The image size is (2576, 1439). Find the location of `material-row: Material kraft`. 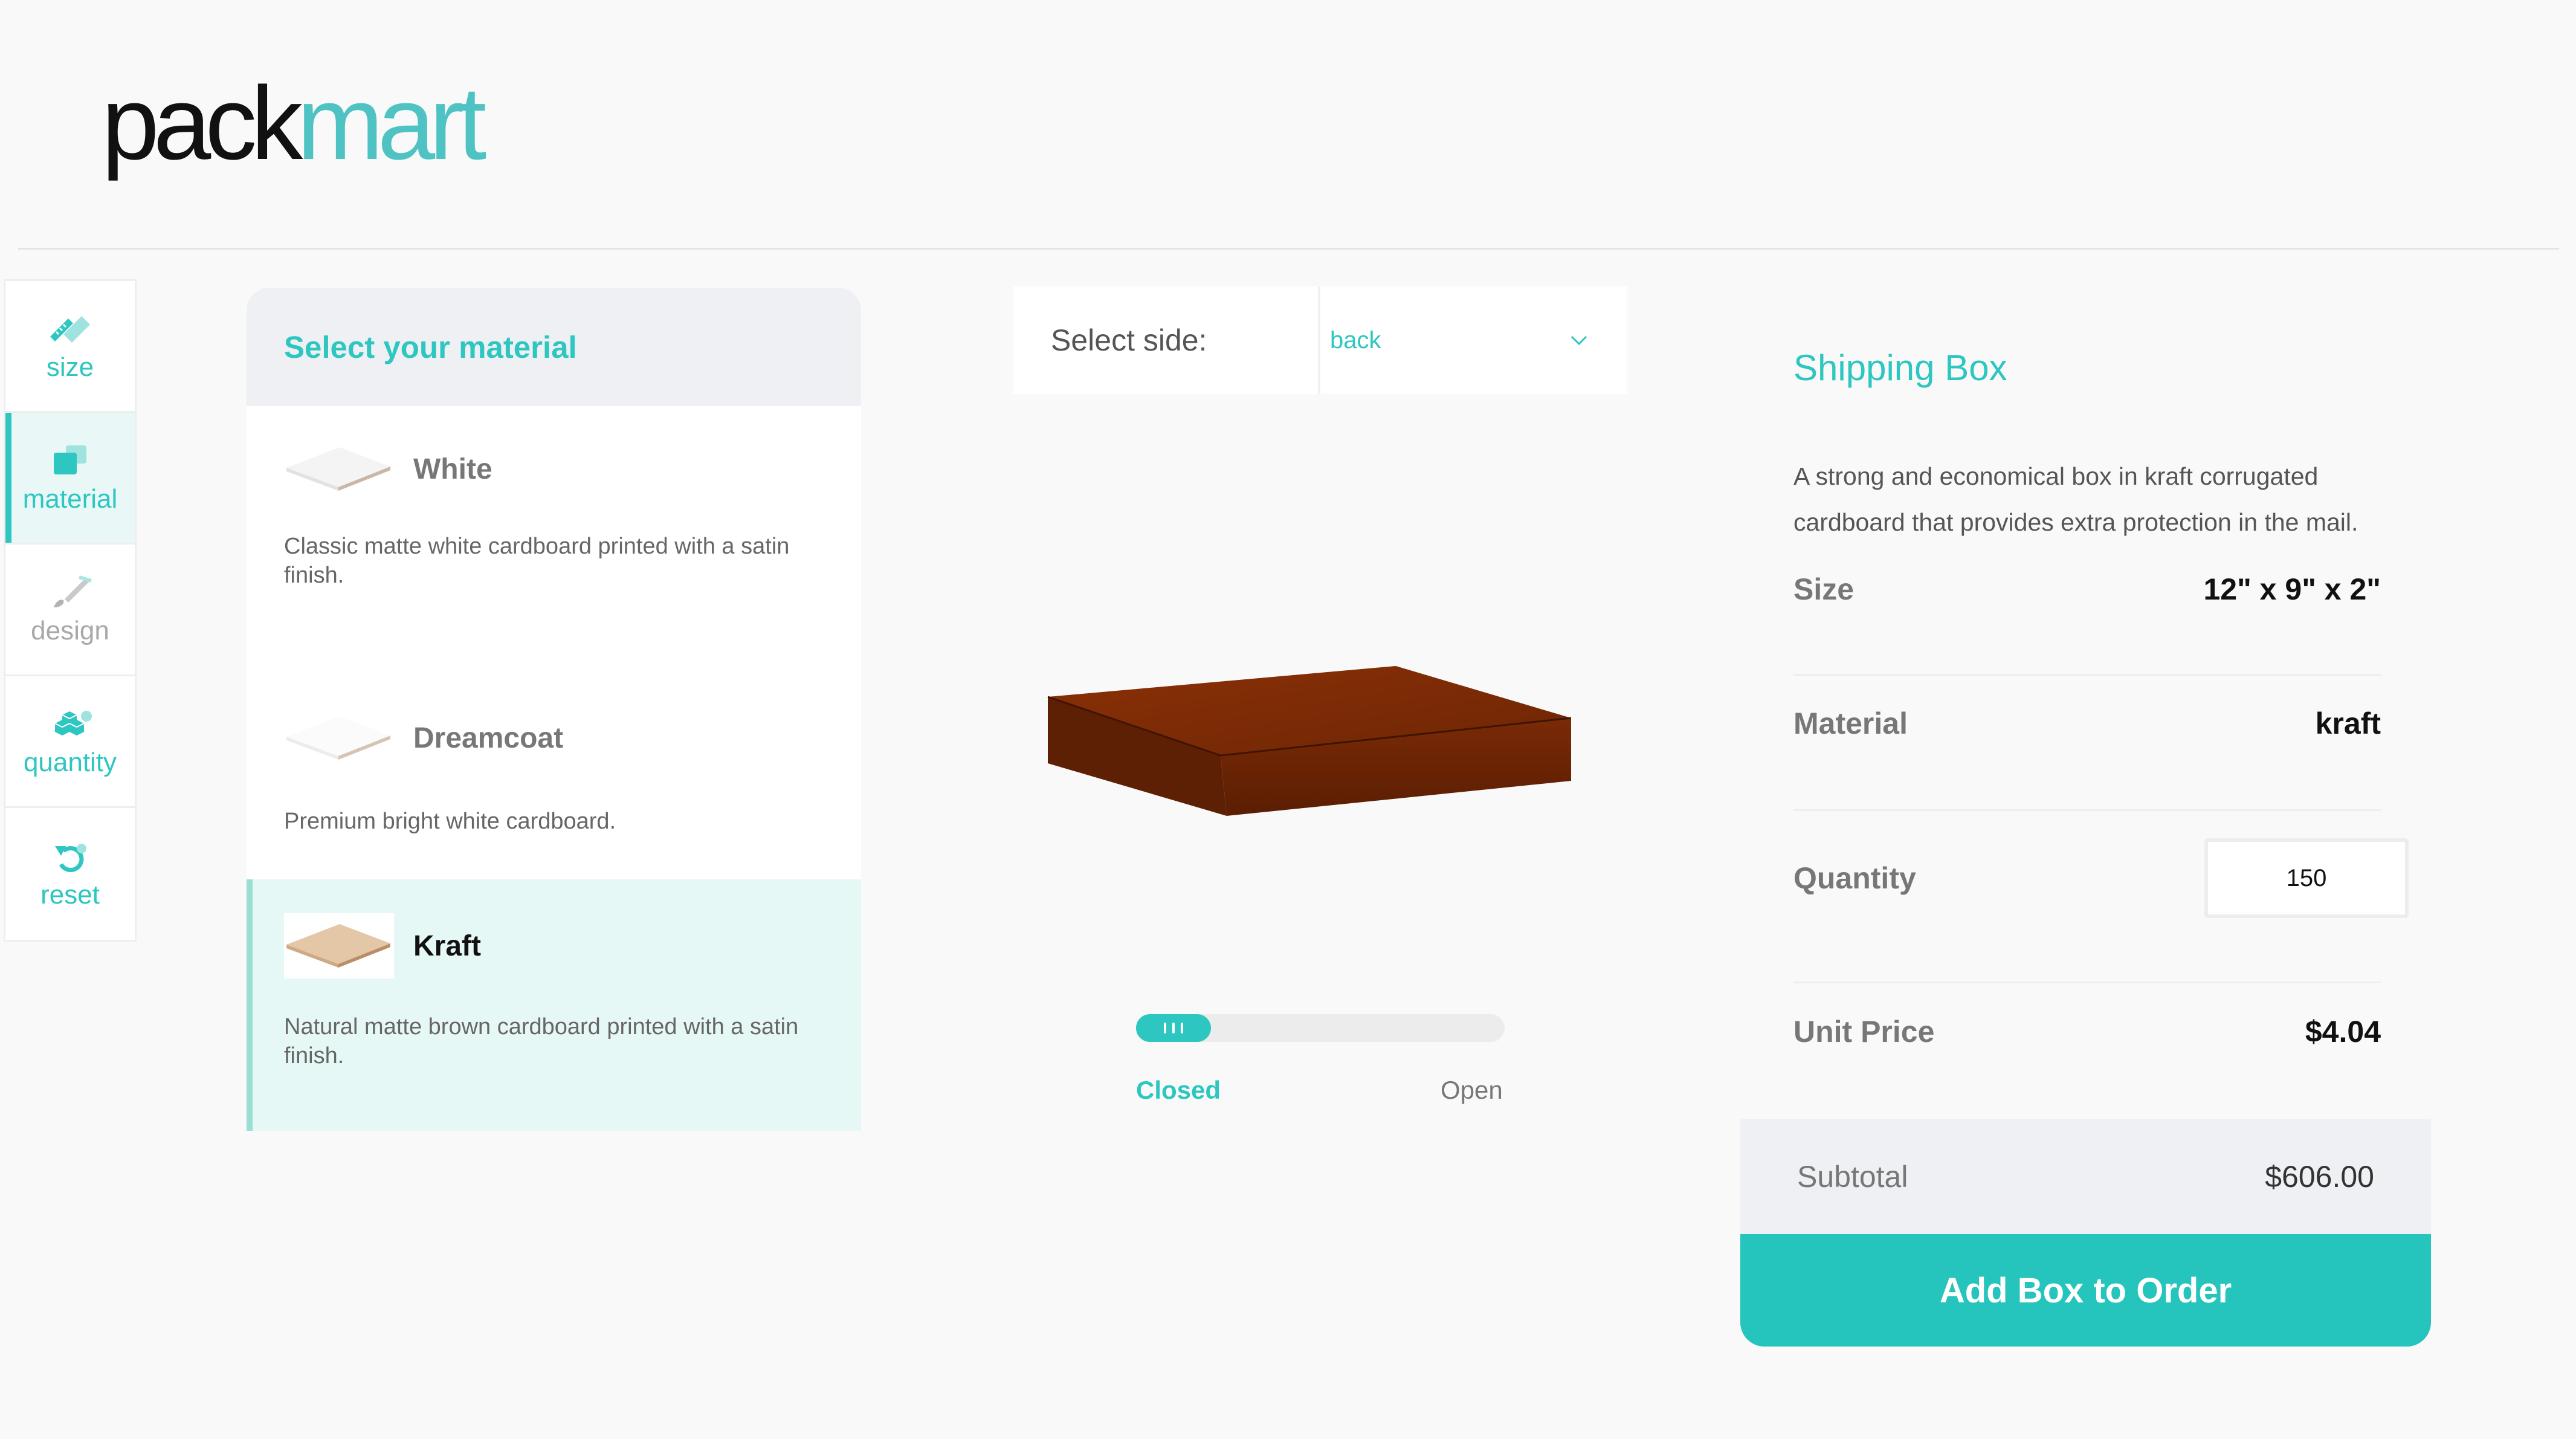

material-row: Material kraft is located at coordinates (2087, 723).